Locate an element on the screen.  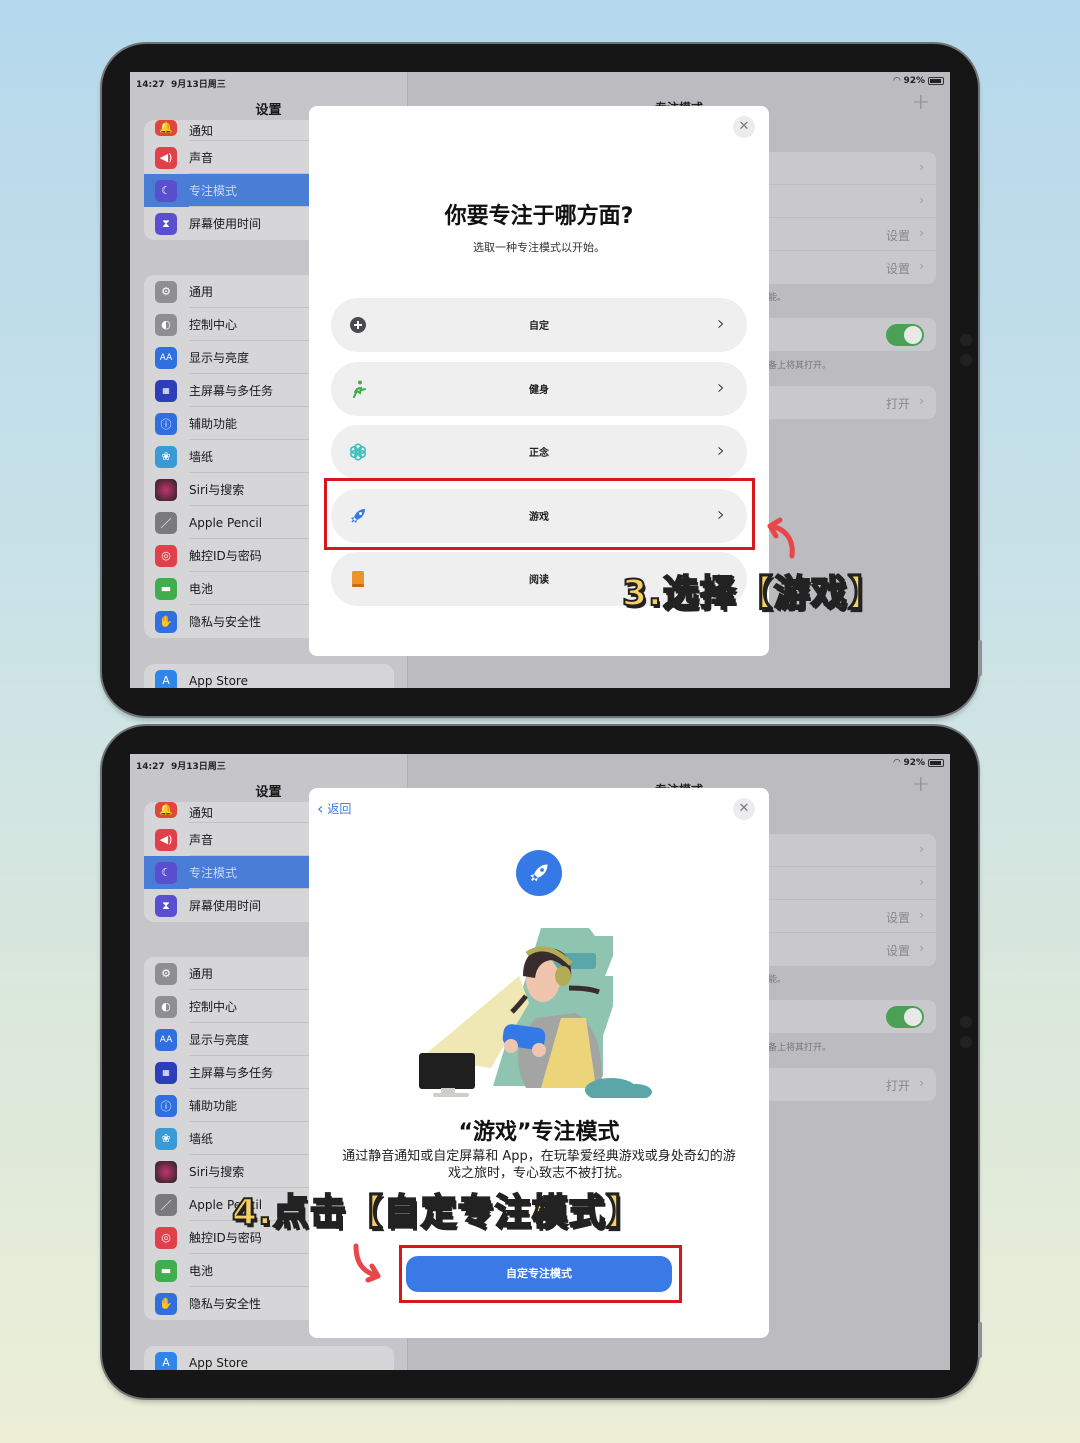
highlight-box-gaming is located at coordinates (539, 514).